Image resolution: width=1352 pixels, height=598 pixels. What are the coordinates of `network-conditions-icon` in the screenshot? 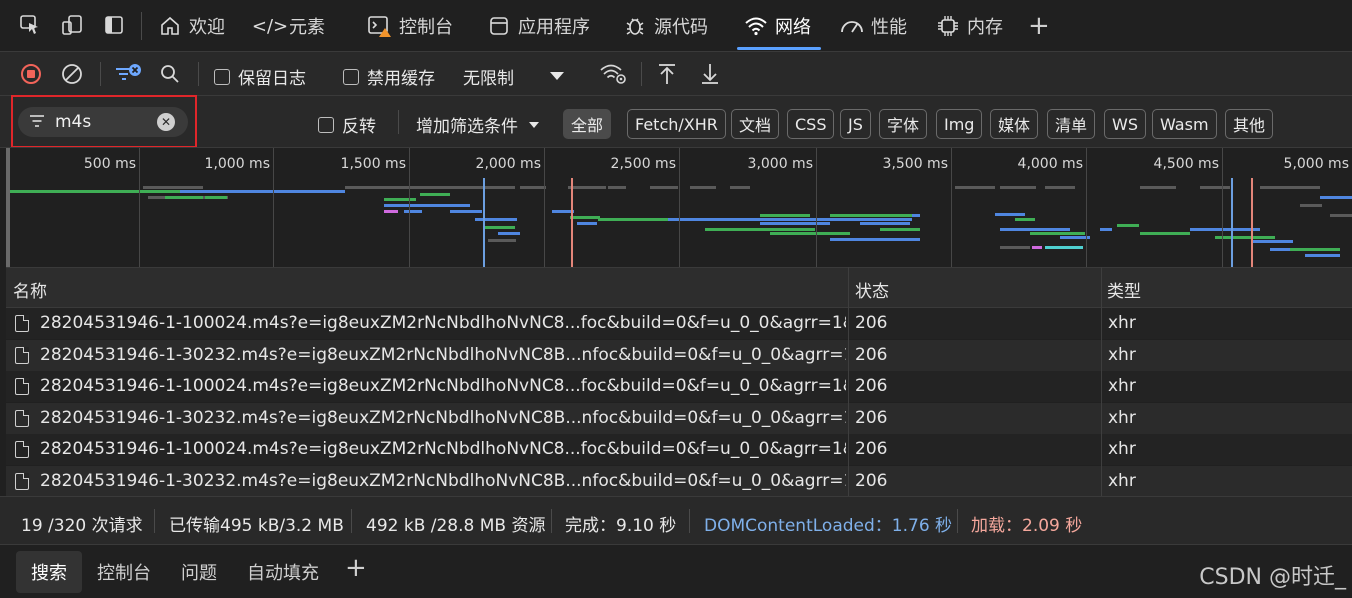 It's located at (613, 74).